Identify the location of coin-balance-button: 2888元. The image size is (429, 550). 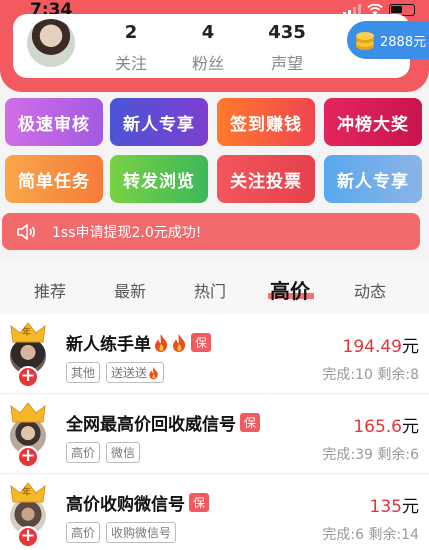
(388, 40).